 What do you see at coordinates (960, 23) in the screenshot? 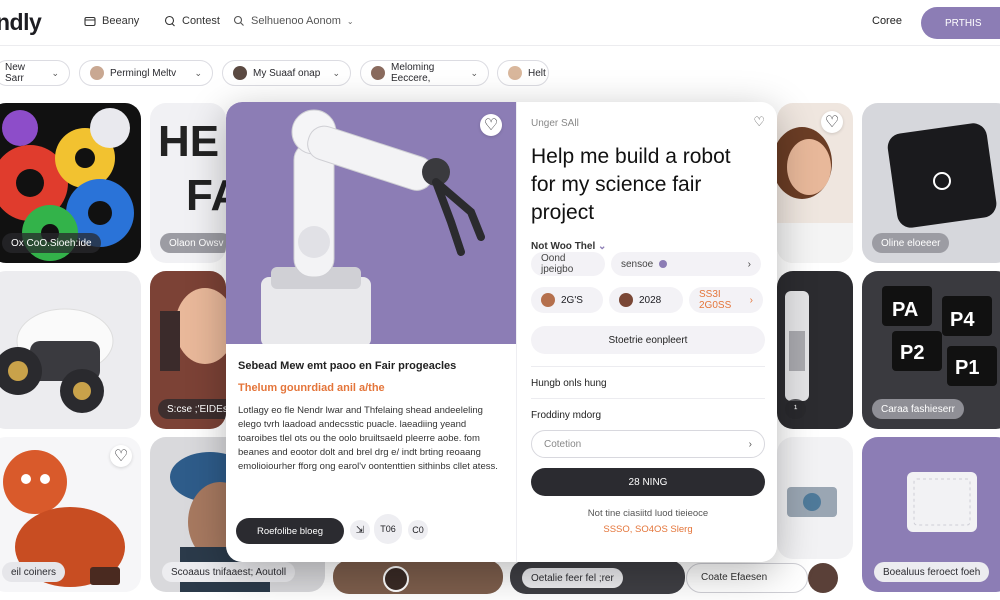
I see `primary-button: PRTHIS` at bounding box center [960, 23].